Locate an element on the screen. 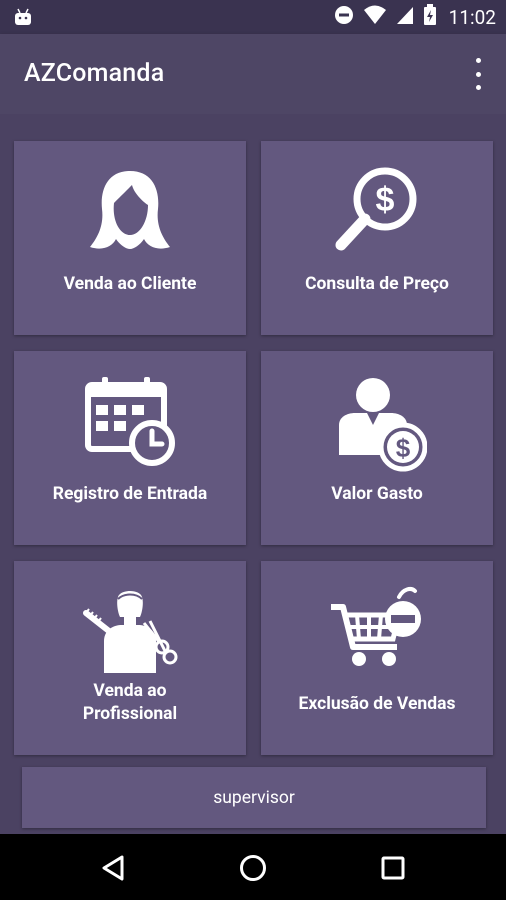 This screenshot has width=506, height=900. recents-icon is located at coordinates (393, 868).